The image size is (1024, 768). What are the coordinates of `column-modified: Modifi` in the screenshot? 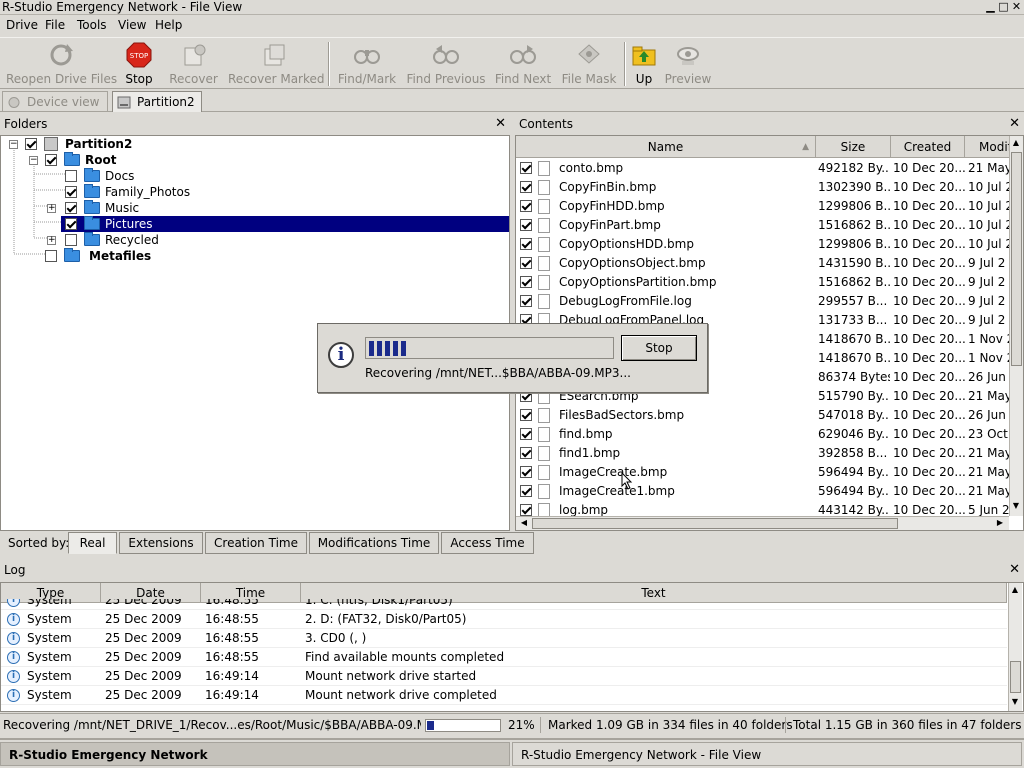 It's located at (987, 147).